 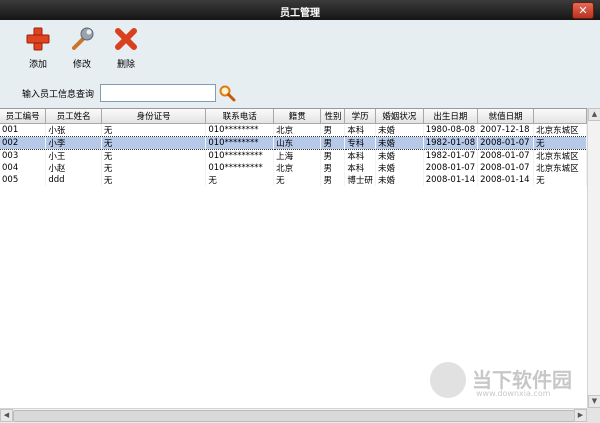 I want to click on column-header: 性别, so click(x=333, y=116).